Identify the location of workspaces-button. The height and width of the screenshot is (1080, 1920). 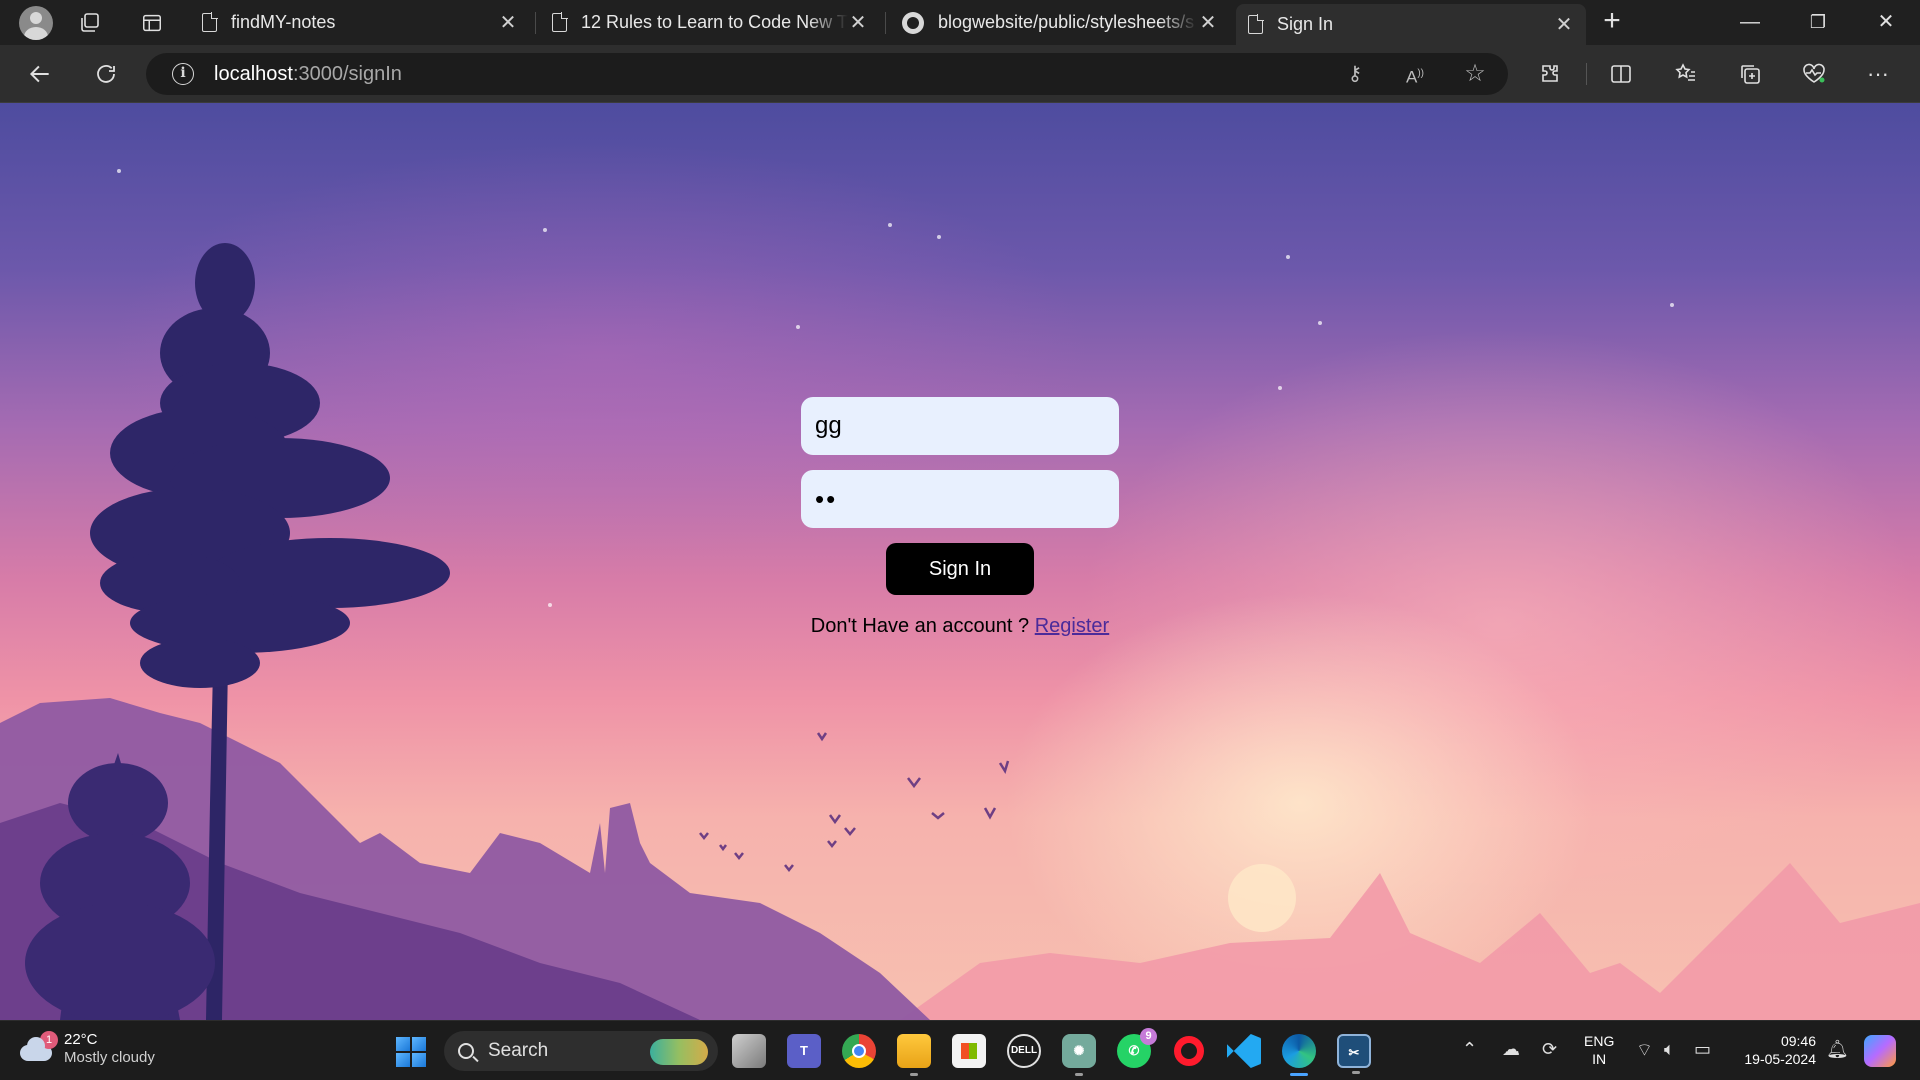
(90, 22).